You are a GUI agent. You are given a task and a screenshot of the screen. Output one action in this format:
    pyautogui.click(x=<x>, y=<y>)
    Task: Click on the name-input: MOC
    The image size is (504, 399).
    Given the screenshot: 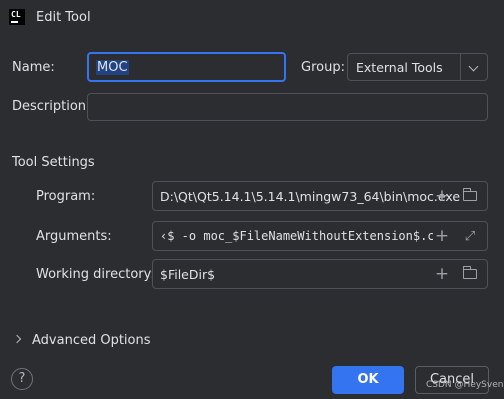 What is the action you would take?
    pyautogui.click(x=186, y=67)
    